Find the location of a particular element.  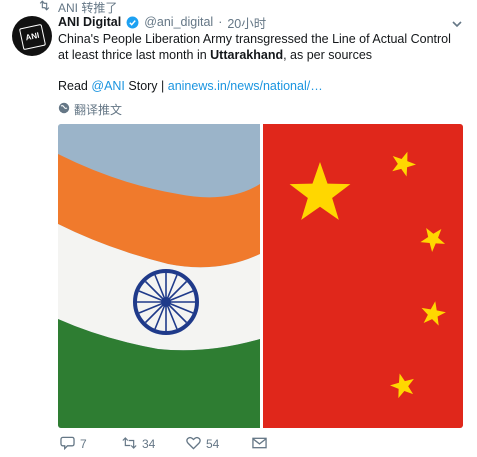

avatar: ANI is located at coordinates (32, 36).